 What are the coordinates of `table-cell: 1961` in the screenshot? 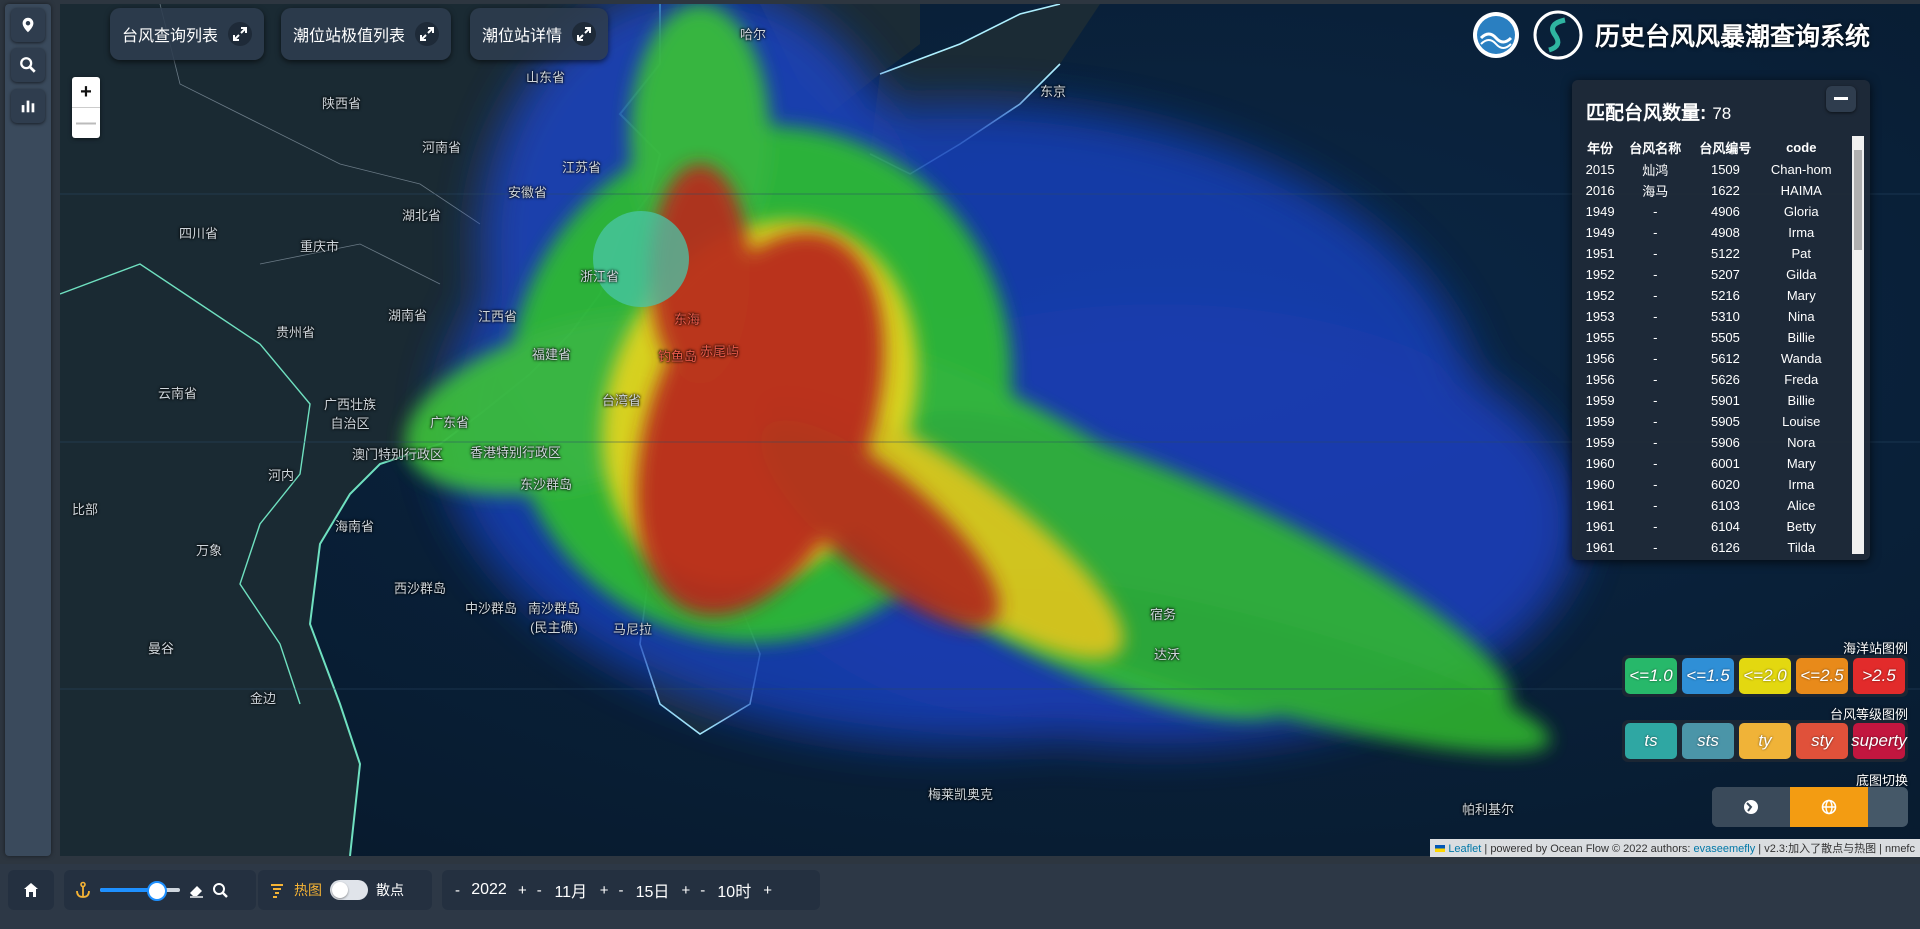 It's located at (1600, 547).